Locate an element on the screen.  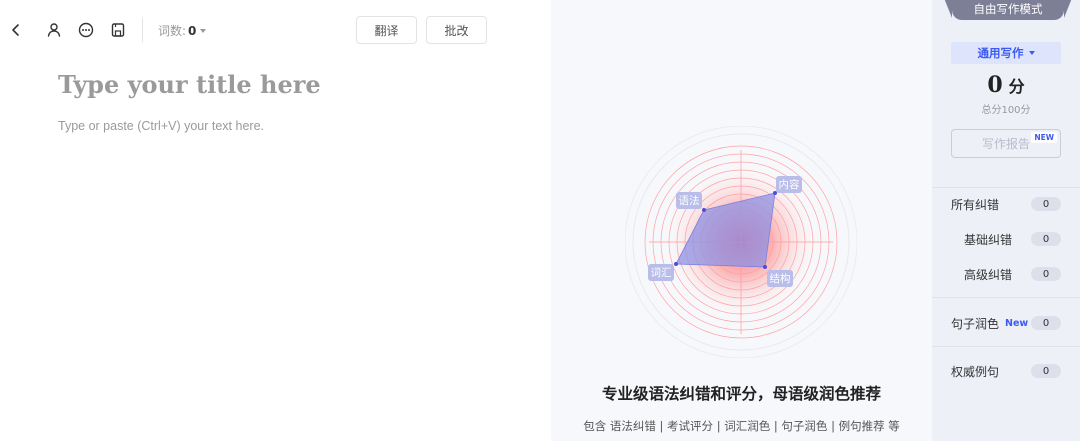
word-count-label: 词数: is located at coordinates (172, 31).